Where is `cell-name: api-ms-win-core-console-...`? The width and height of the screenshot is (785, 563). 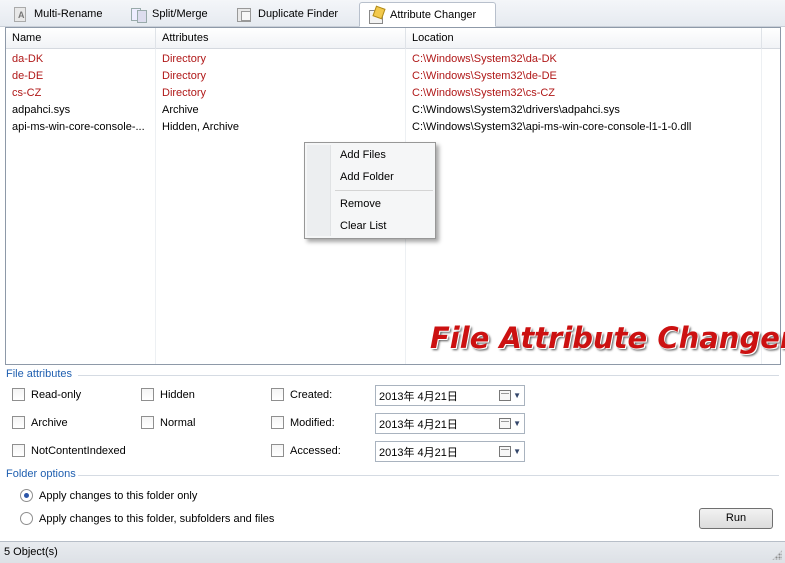
cell-name: api-ms-win-core-console-... is located at coordinates (78, 127).